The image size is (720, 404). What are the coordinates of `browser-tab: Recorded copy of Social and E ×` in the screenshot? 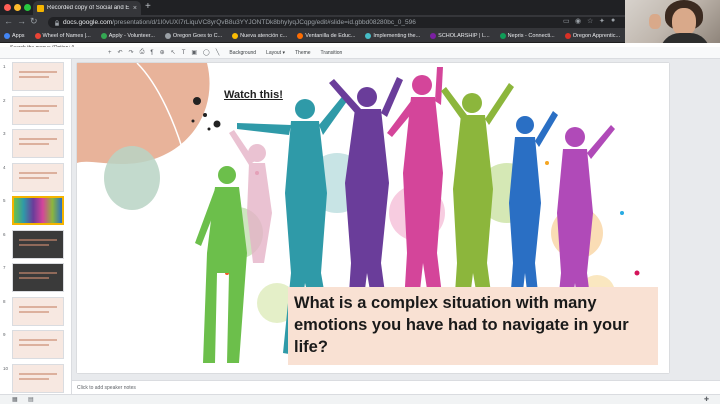 It's located at (87, 8).